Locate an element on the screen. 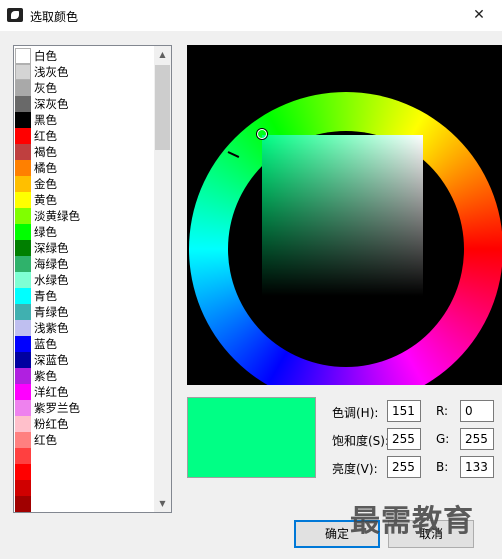 This screenshot has width=502, height=559. saturation-value-square is located at coordinates (342, 215).